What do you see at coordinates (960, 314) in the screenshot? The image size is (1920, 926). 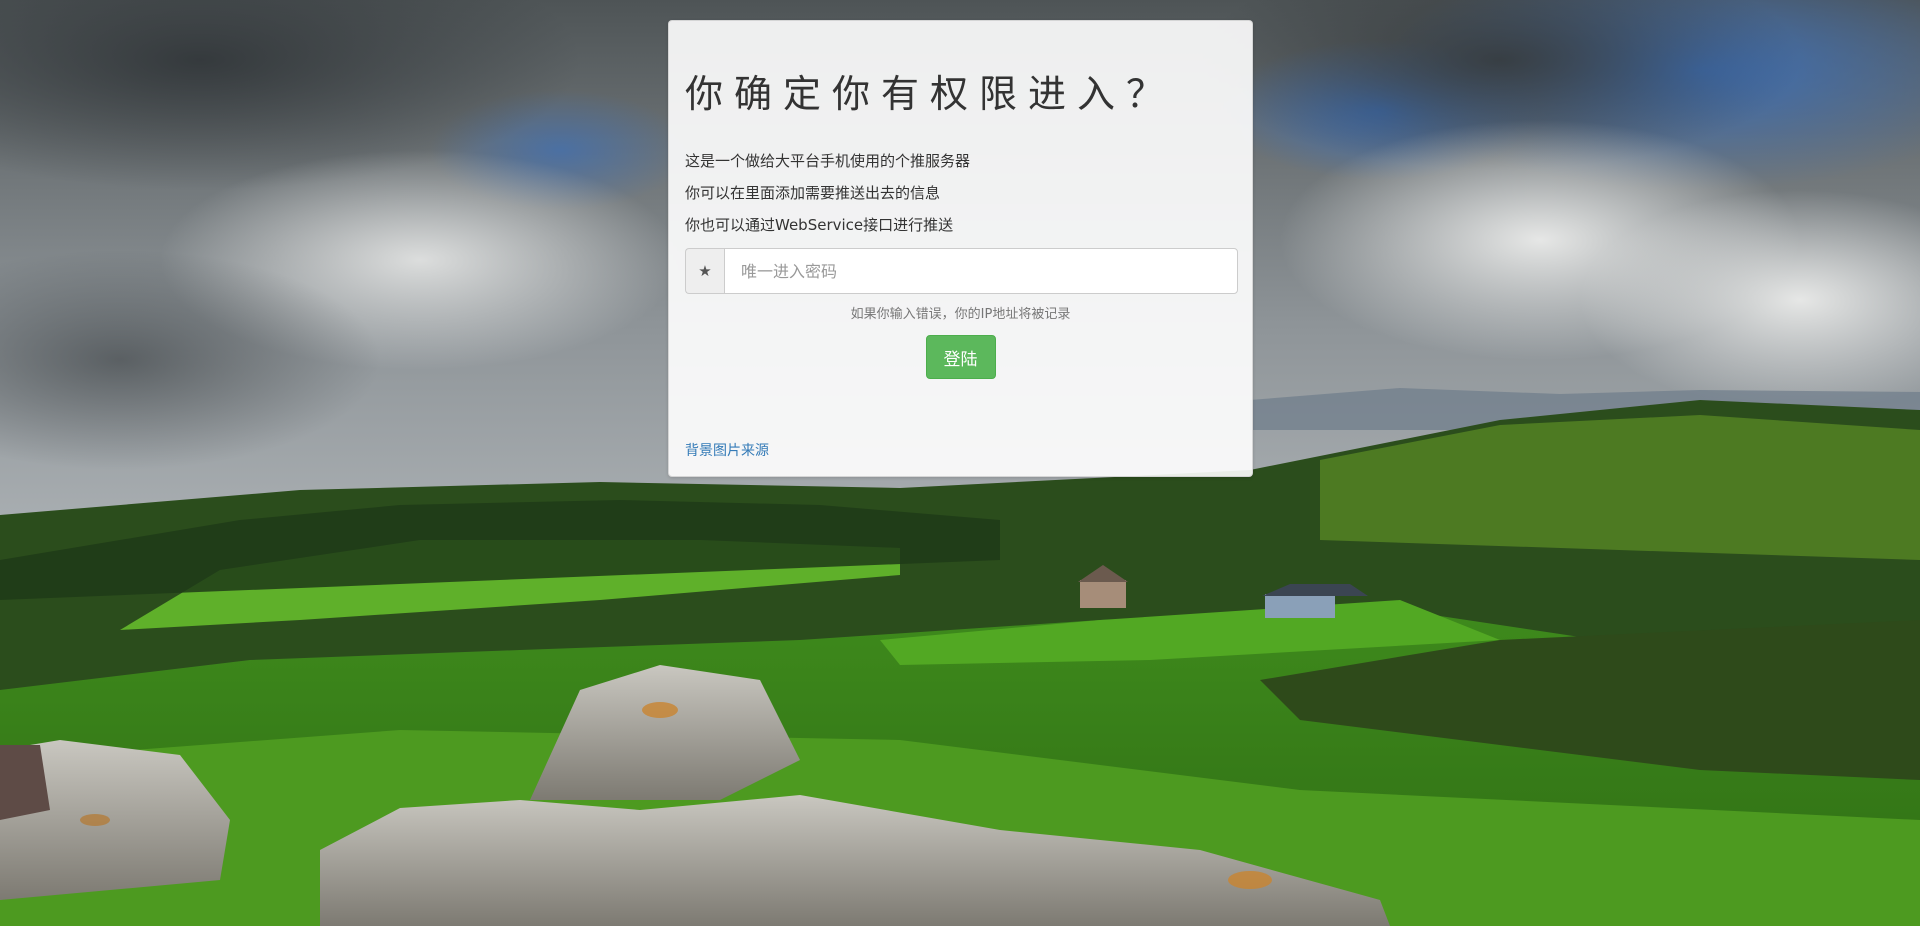 I see `ip-warning-text: 如果你输入错误，你的IP地址将被记录` at bounding box center [960, 314].